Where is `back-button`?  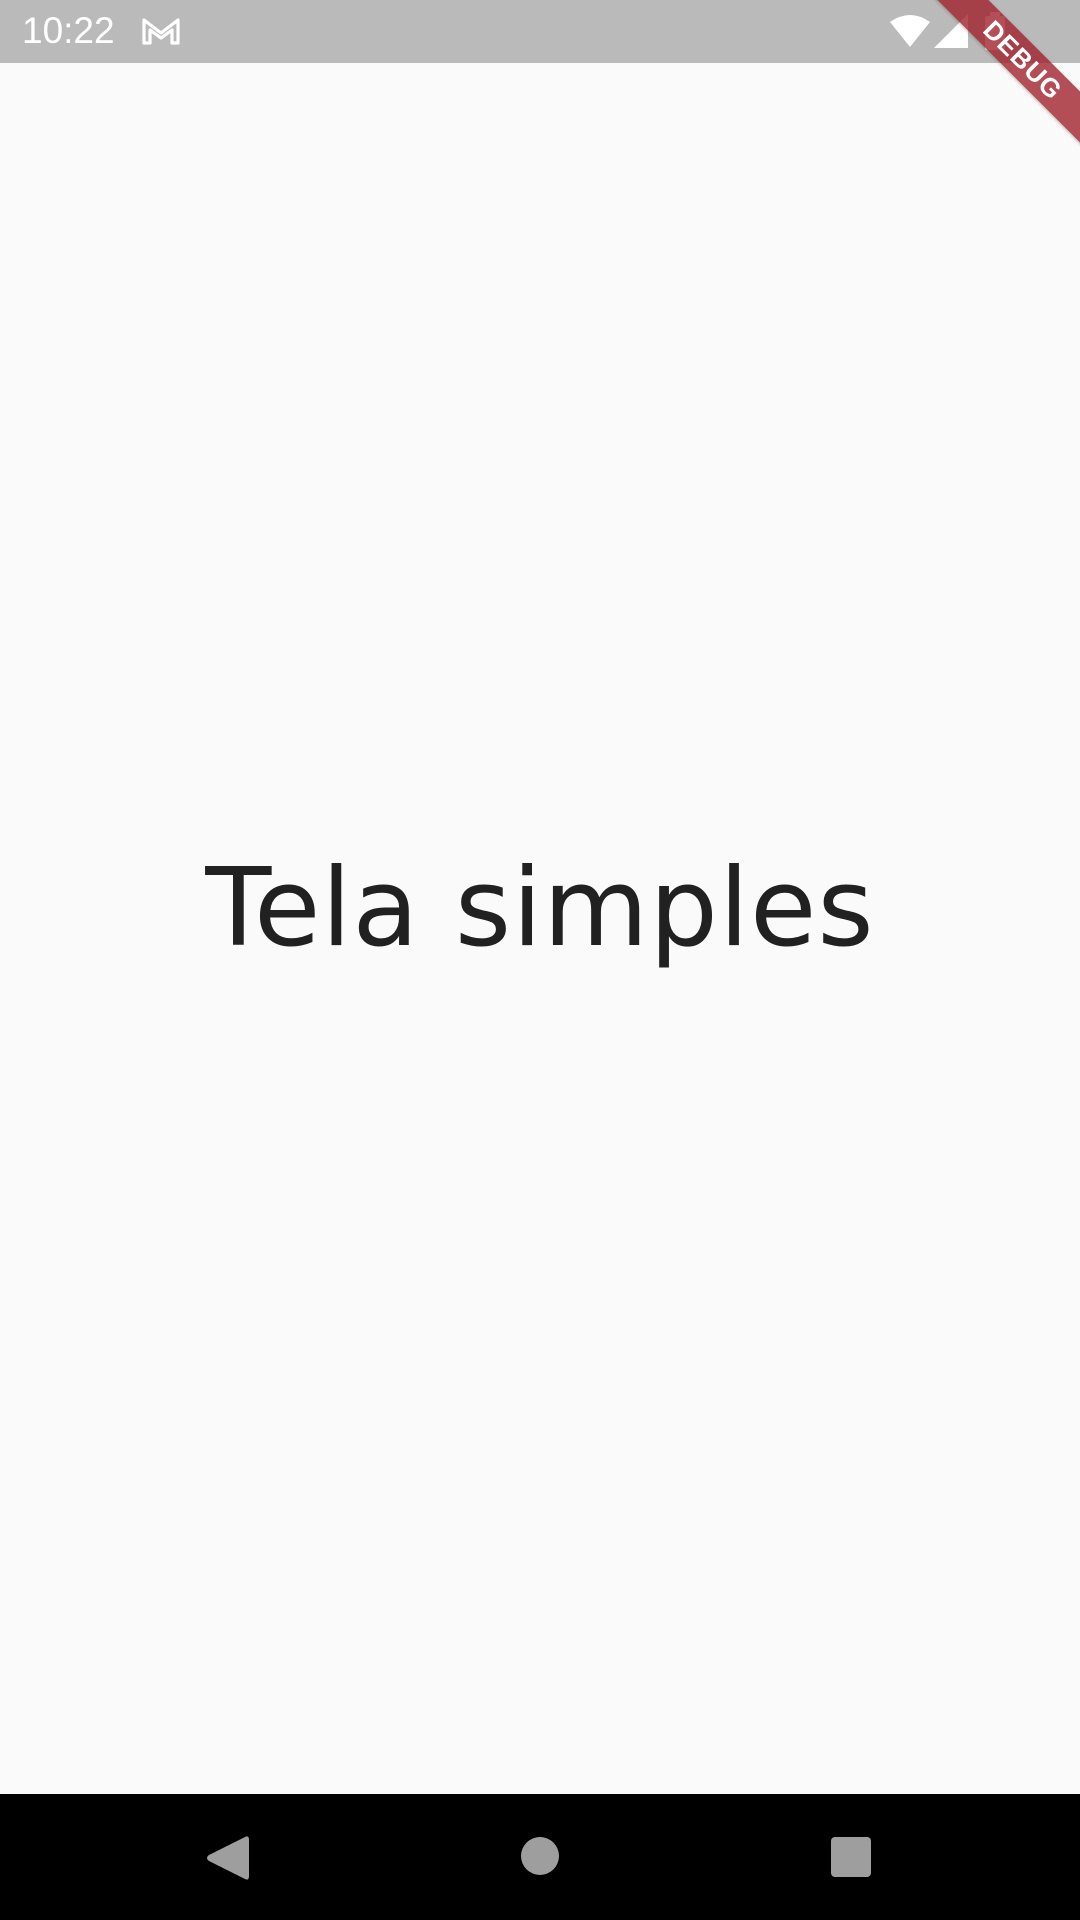 back-button is located at coordinates (227, 1858).